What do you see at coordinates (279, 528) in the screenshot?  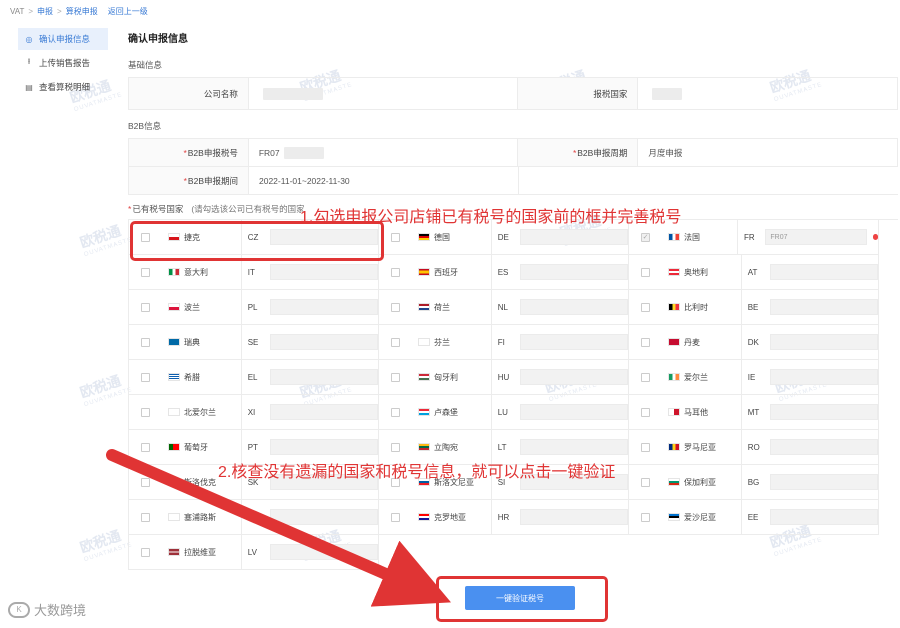 I see `annotation-arrow` at bounding box center [279, 528].